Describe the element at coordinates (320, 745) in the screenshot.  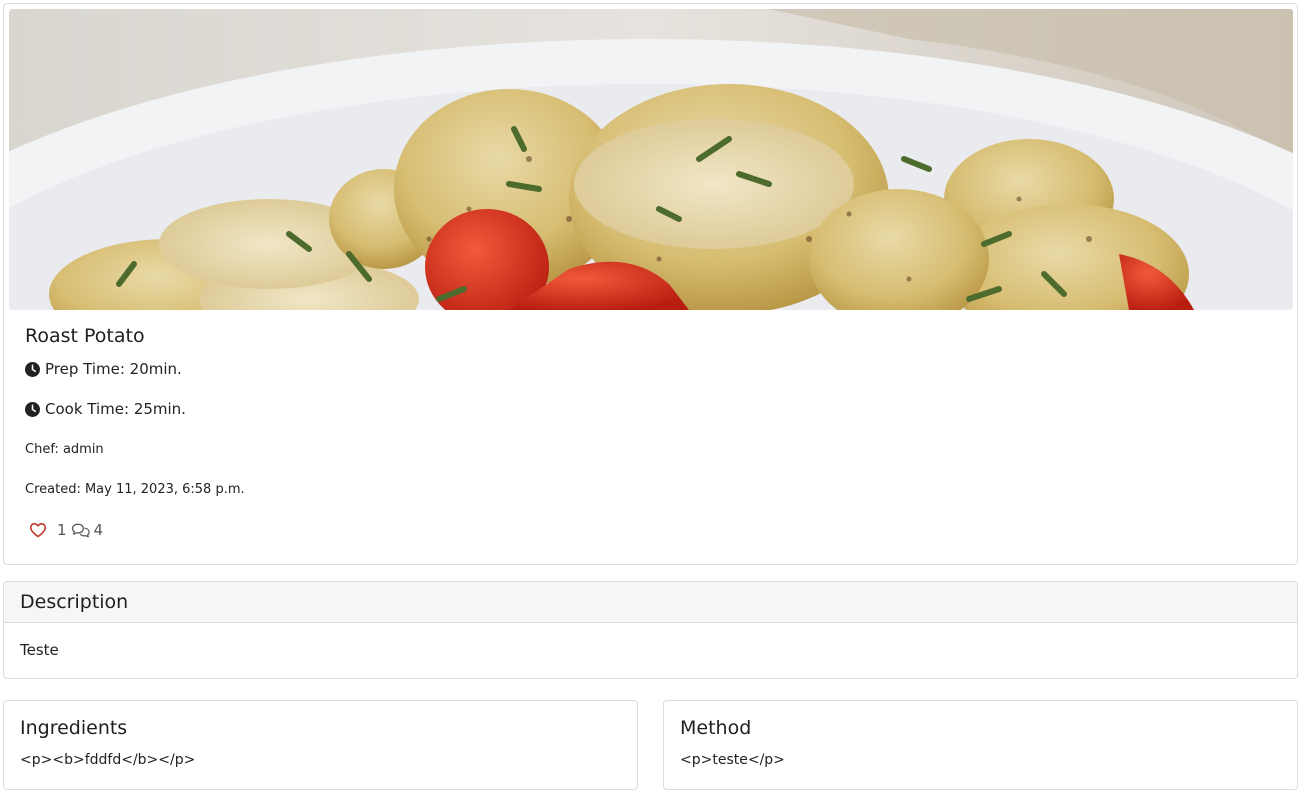
I see `ingredients-card: Ingredients <p><b>fddfd</b></p>` at that location.